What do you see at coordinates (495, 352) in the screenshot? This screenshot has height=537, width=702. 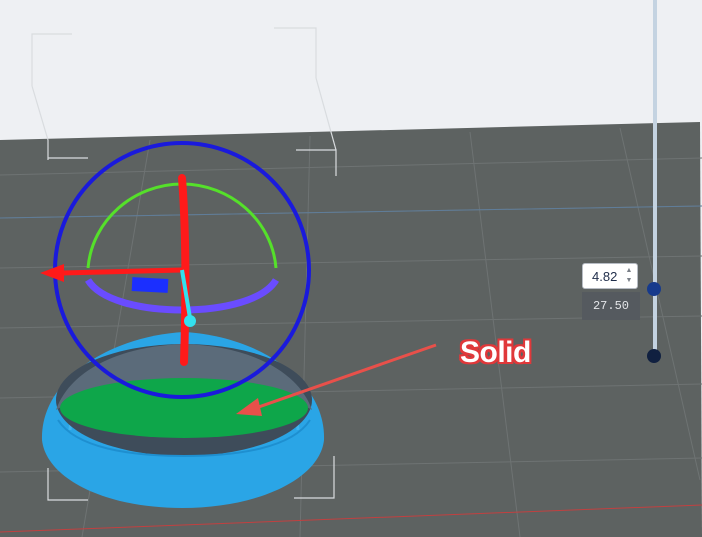 I see `annotation-label: Solid` at bounding box center [495, 352].